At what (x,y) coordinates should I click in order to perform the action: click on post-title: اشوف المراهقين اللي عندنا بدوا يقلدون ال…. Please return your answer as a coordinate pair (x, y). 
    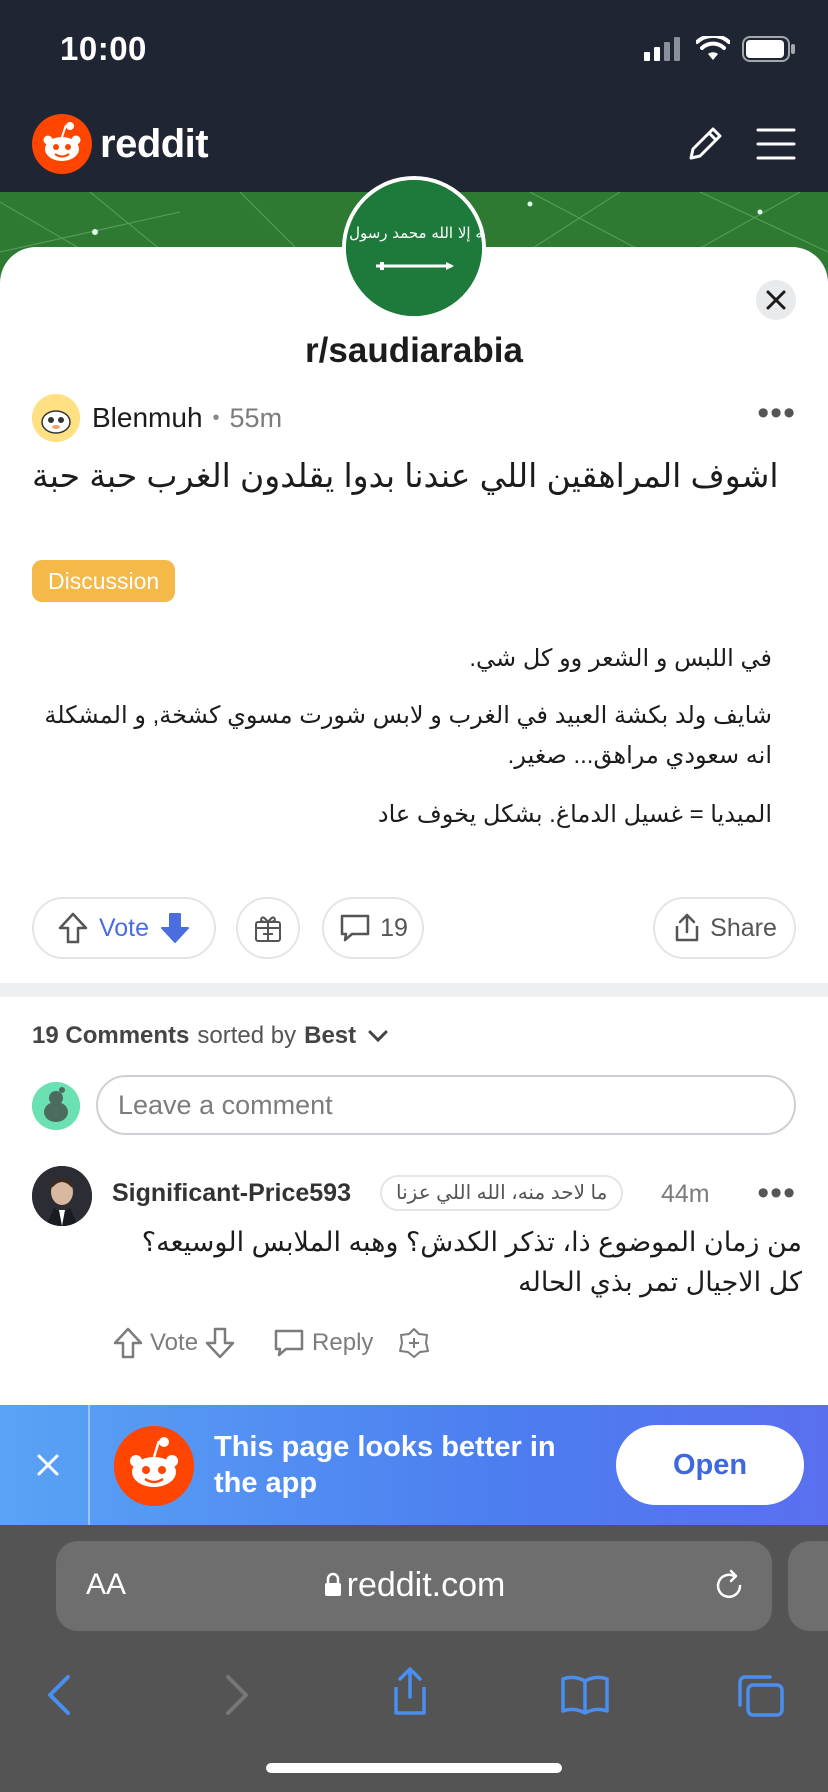
    Looking at the image, I should click on (412, 476).